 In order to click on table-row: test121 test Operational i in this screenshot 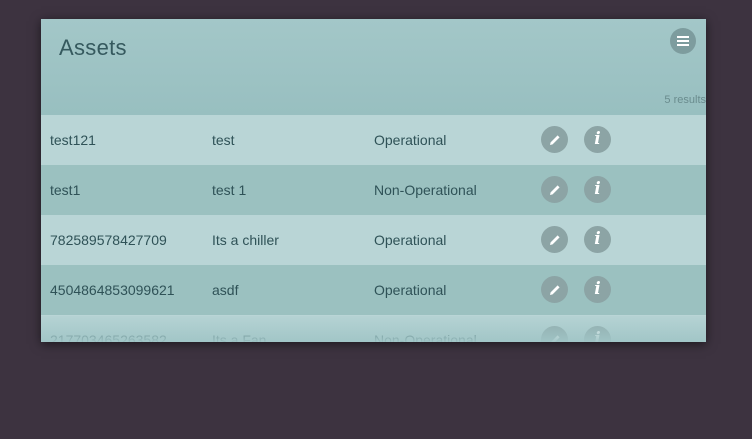, I will do `click(373, 140)`.